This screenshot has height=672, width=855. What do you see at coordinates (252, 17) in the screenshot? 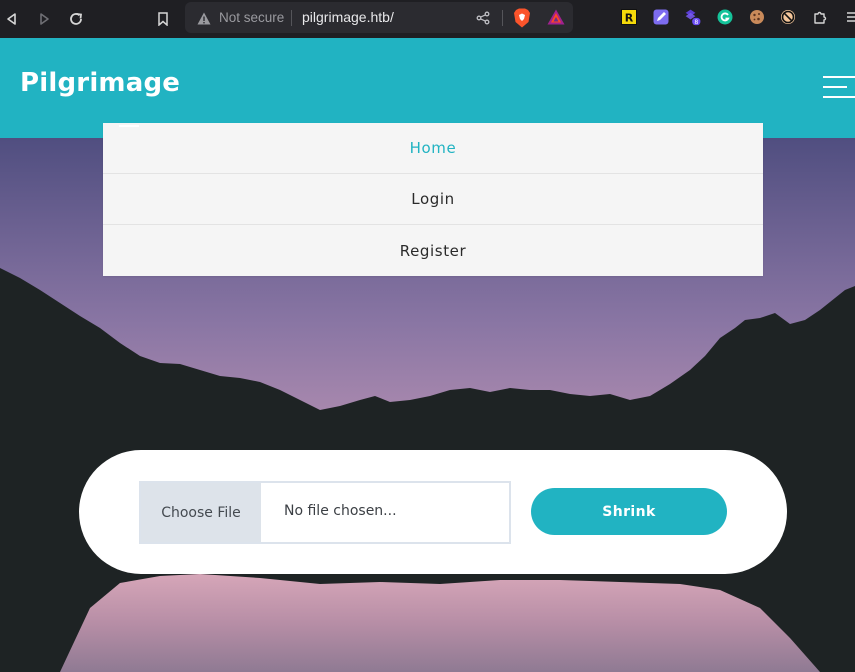
I see `security-label: Not secure` at bounding box center [252, 17].